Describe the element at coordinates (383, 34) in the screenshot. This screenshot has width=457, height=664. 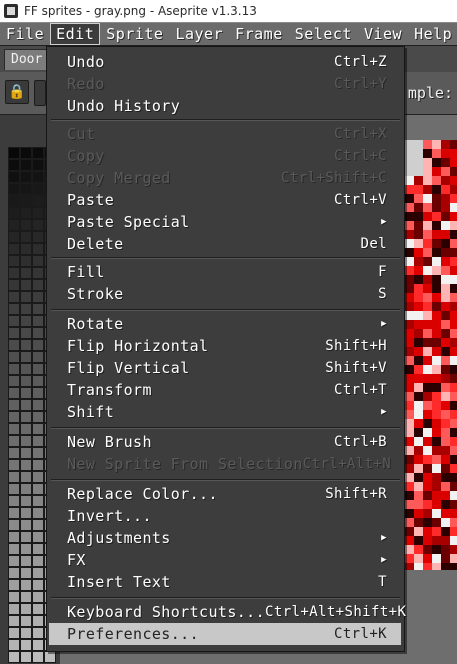
I see `menu-view: View` at that location.